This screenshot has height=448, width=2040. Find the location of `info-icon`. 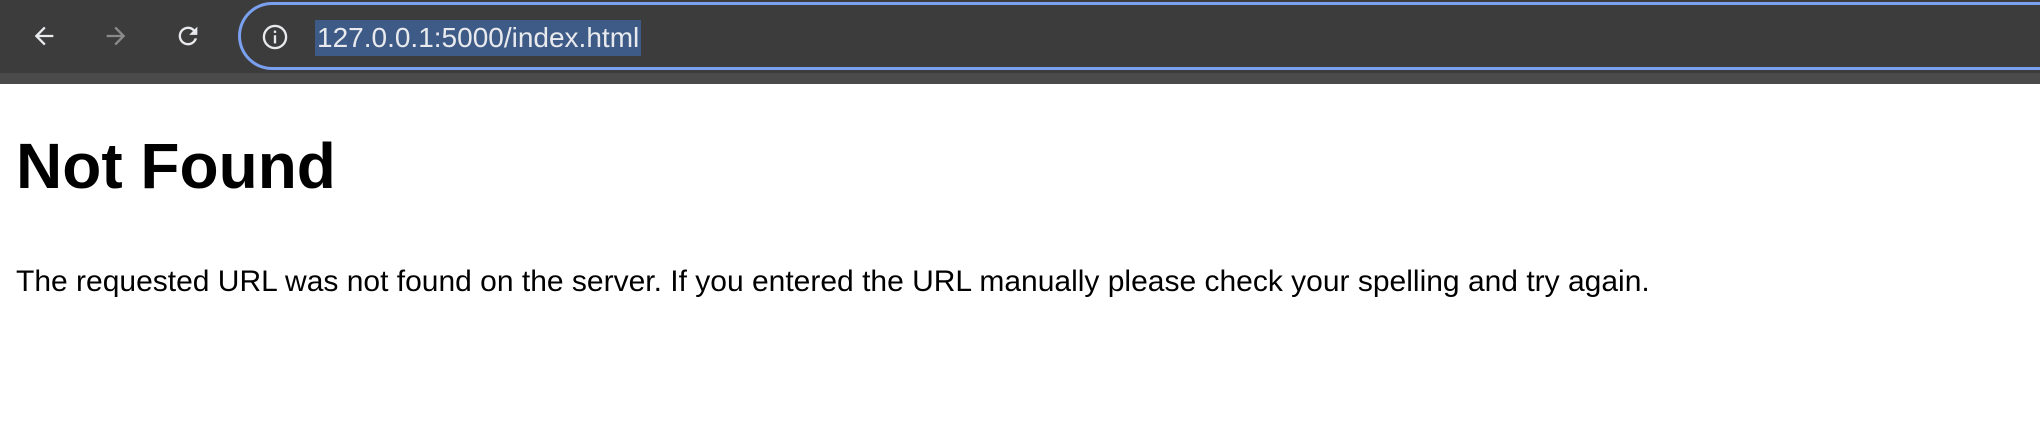

info-icon is located at coordinates (275, 37).